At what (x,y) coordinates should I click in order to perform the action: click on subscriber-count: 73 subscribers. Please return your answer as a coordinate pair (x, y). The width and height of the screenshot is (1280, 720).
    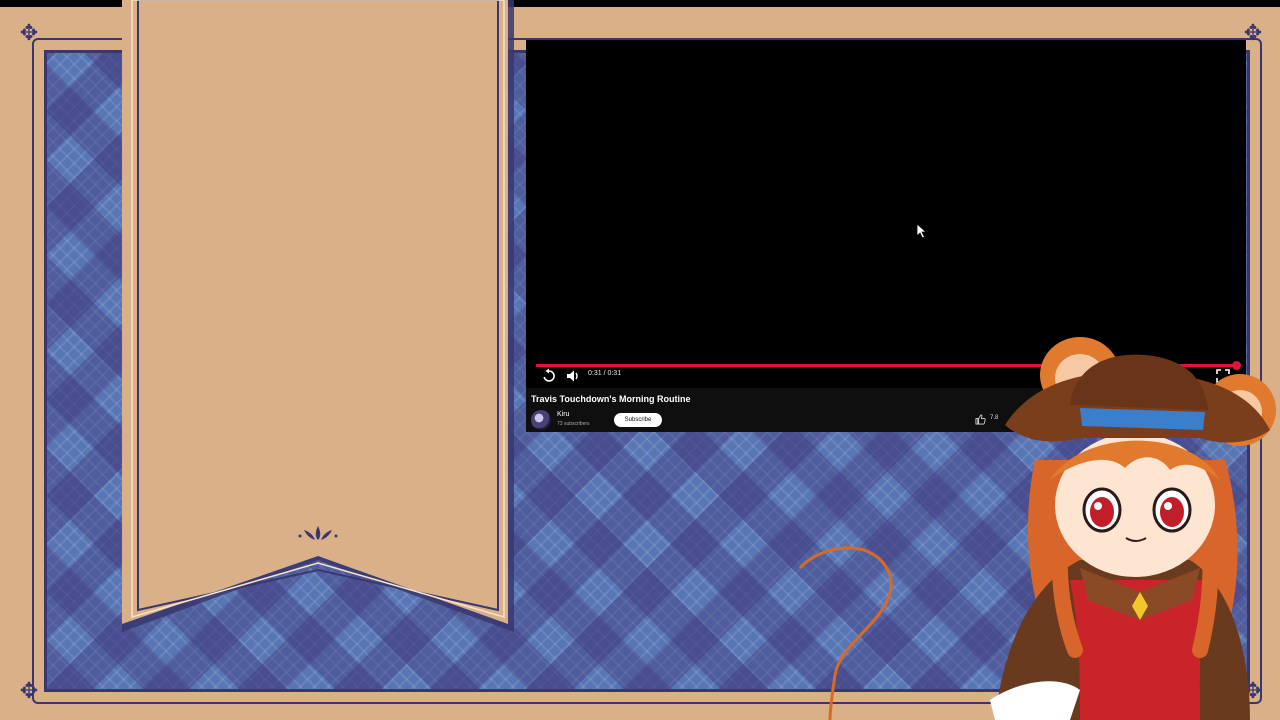
    Looking at the image, I should click on (573, 424).